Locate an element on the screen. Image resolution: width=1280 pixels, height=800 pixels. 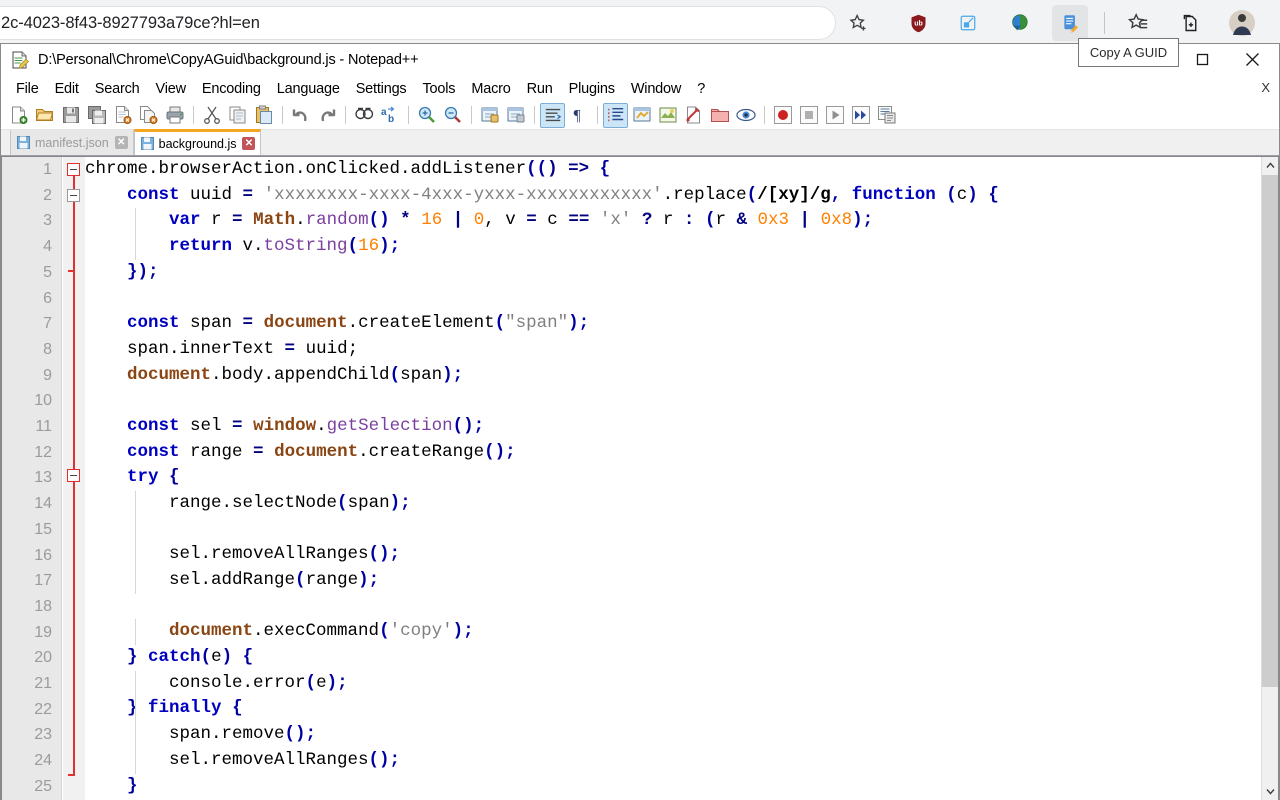
zoom-in-button is located at coordinates (426, 115).